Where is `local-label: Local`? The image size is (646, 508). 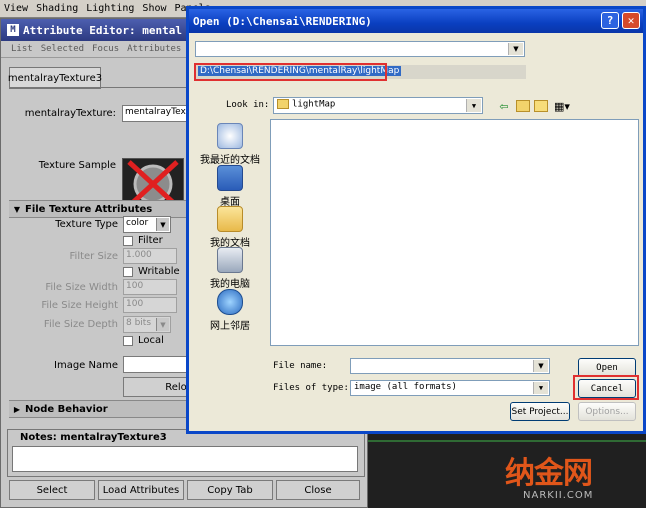
local-label: Local is located at coordinates (151, 340).